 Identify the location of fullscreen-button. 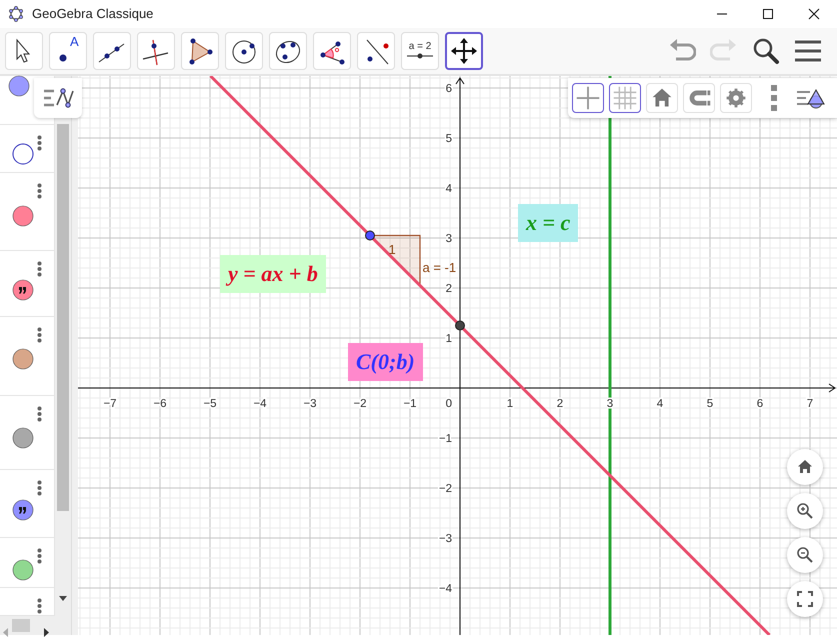
(805, 599).